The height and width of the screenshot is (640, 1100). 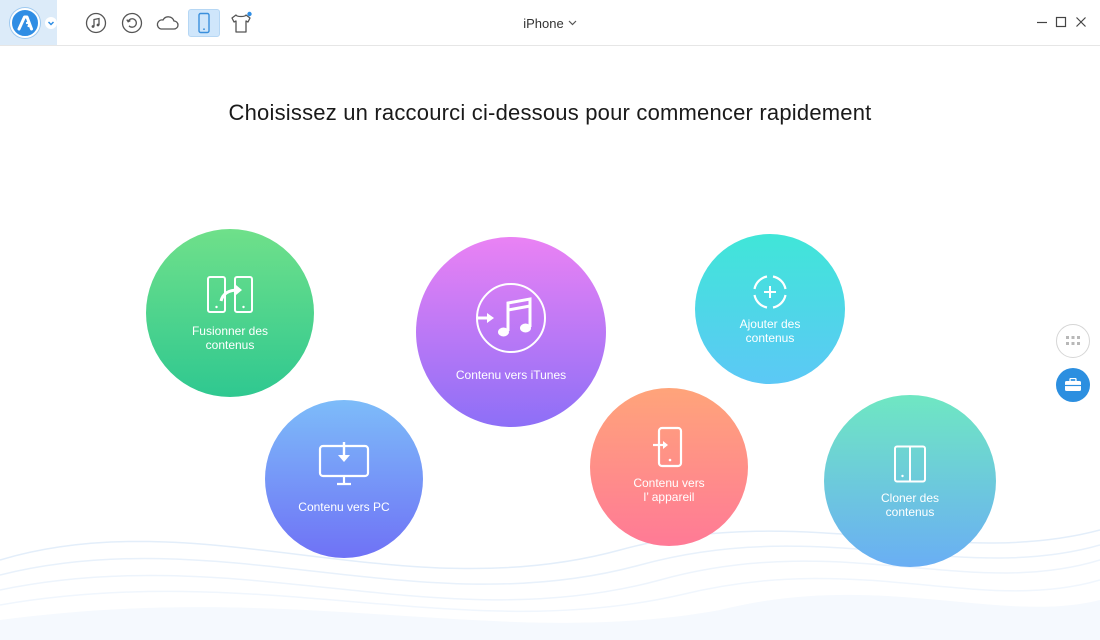 What do you see at coordinates (669, 490) in the screenshot?
I see `shortcut-label: Contenu vers l’ appareil` at bounding box center [669, 490].